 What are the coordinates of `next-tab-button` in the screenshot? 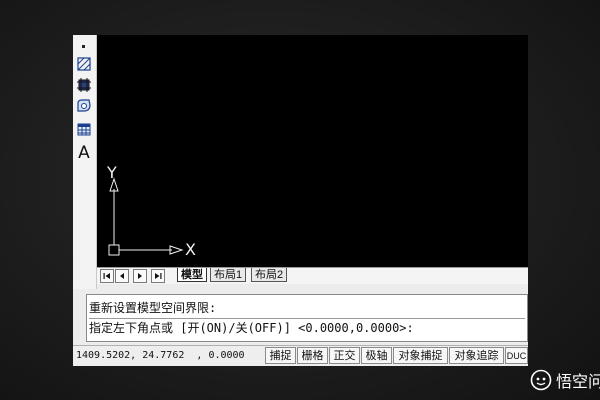 It's located at (140, 276).